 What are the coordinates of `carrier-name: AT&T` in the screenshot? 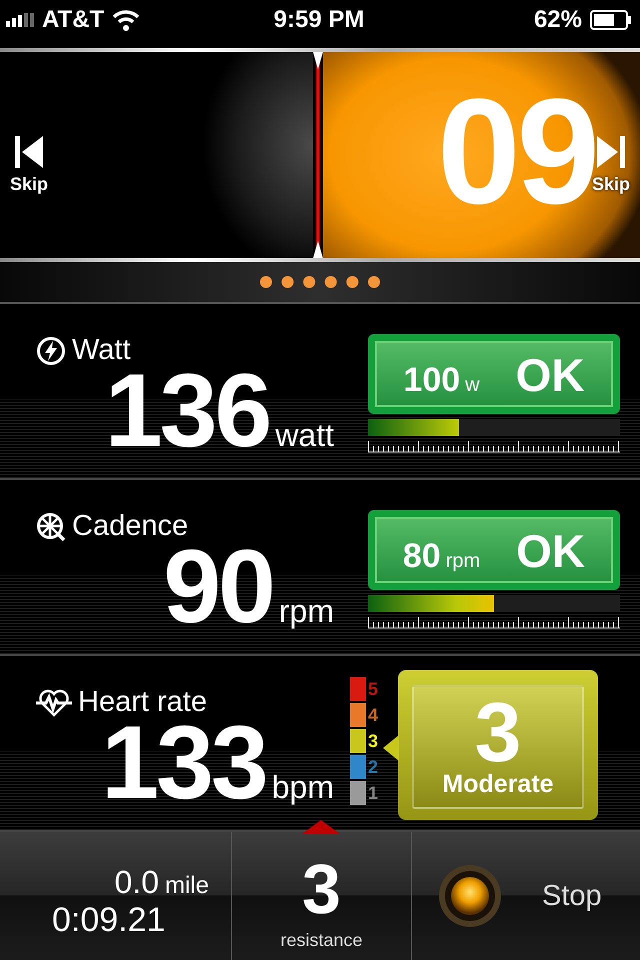 It's located at (73, 20).